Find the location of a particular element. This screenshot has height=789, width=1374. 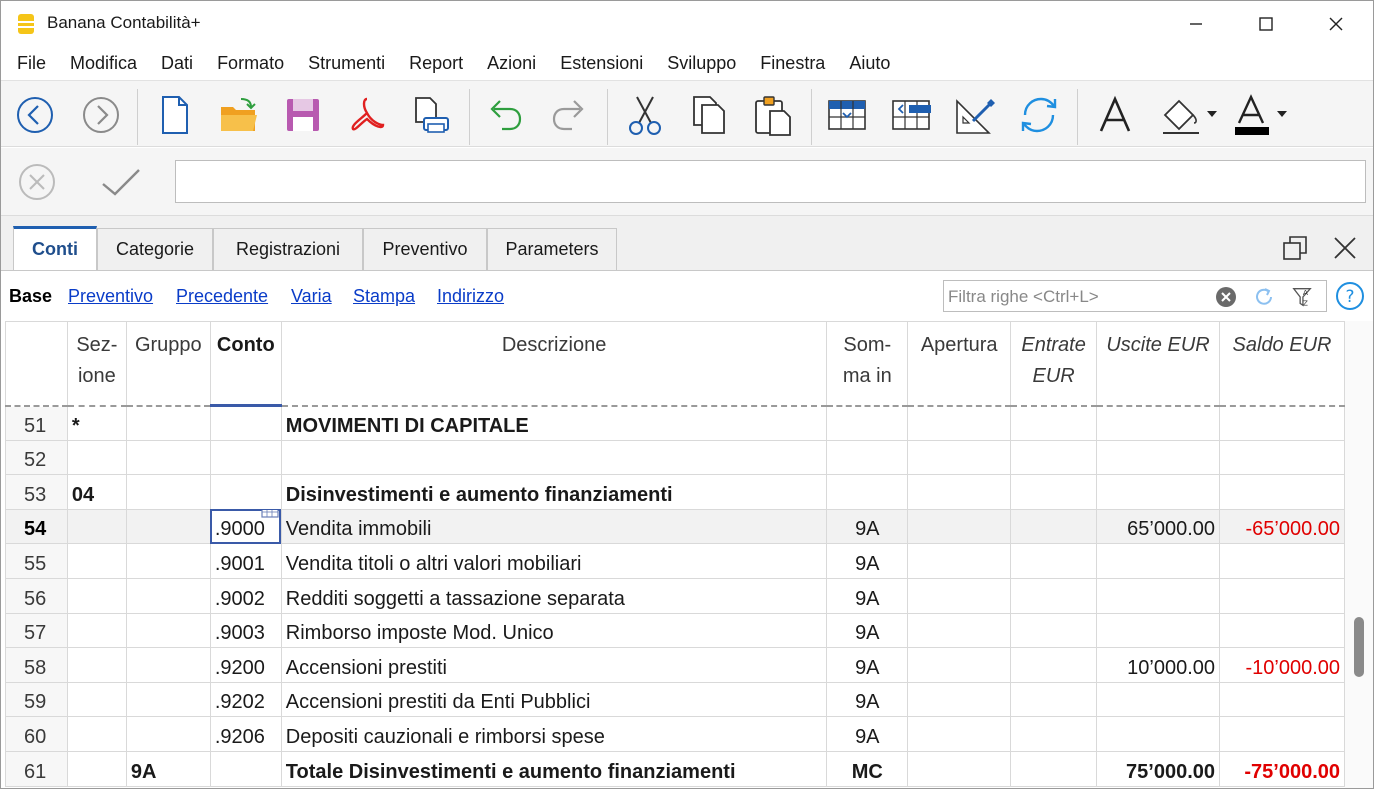

close-button is located at coordinates (1336, 24).